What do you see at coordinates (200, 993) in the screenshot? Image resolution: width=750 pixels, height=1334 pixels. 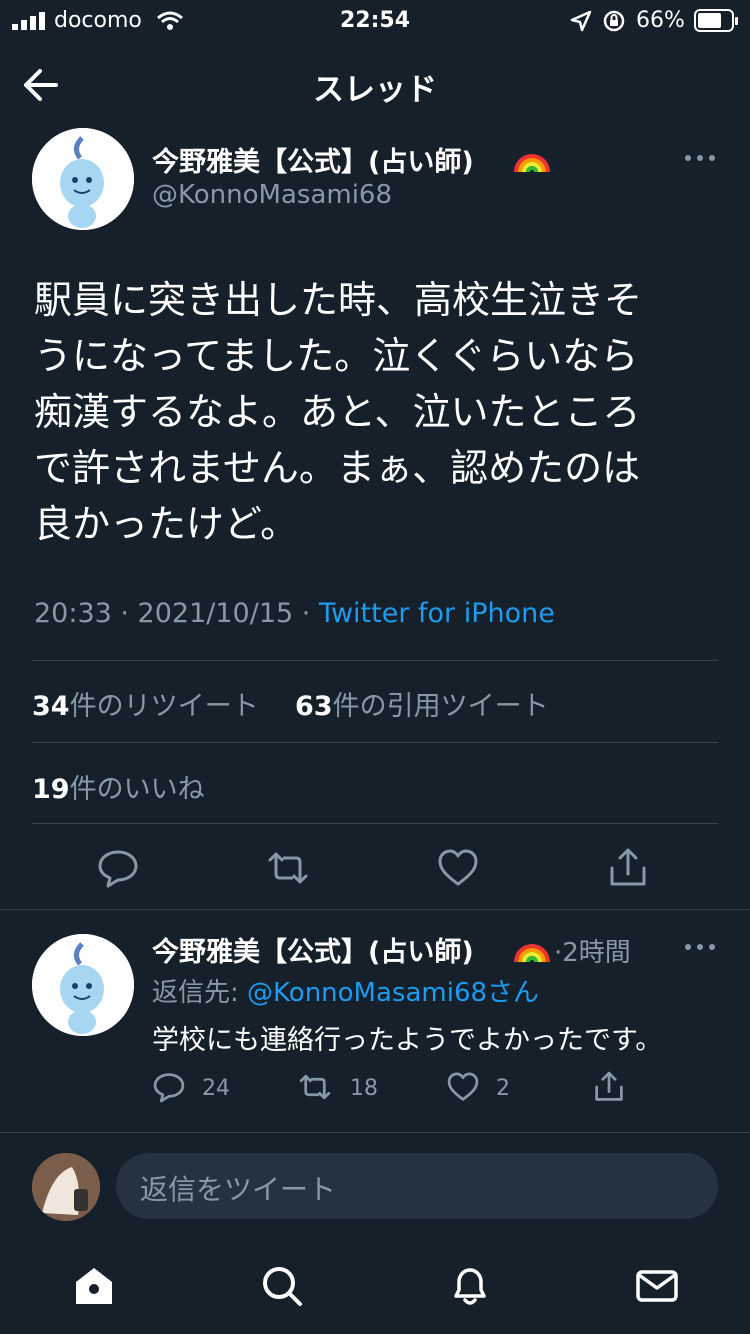 I see `reply-to-prefix: 返信先:` at bounding box center [200, 993].